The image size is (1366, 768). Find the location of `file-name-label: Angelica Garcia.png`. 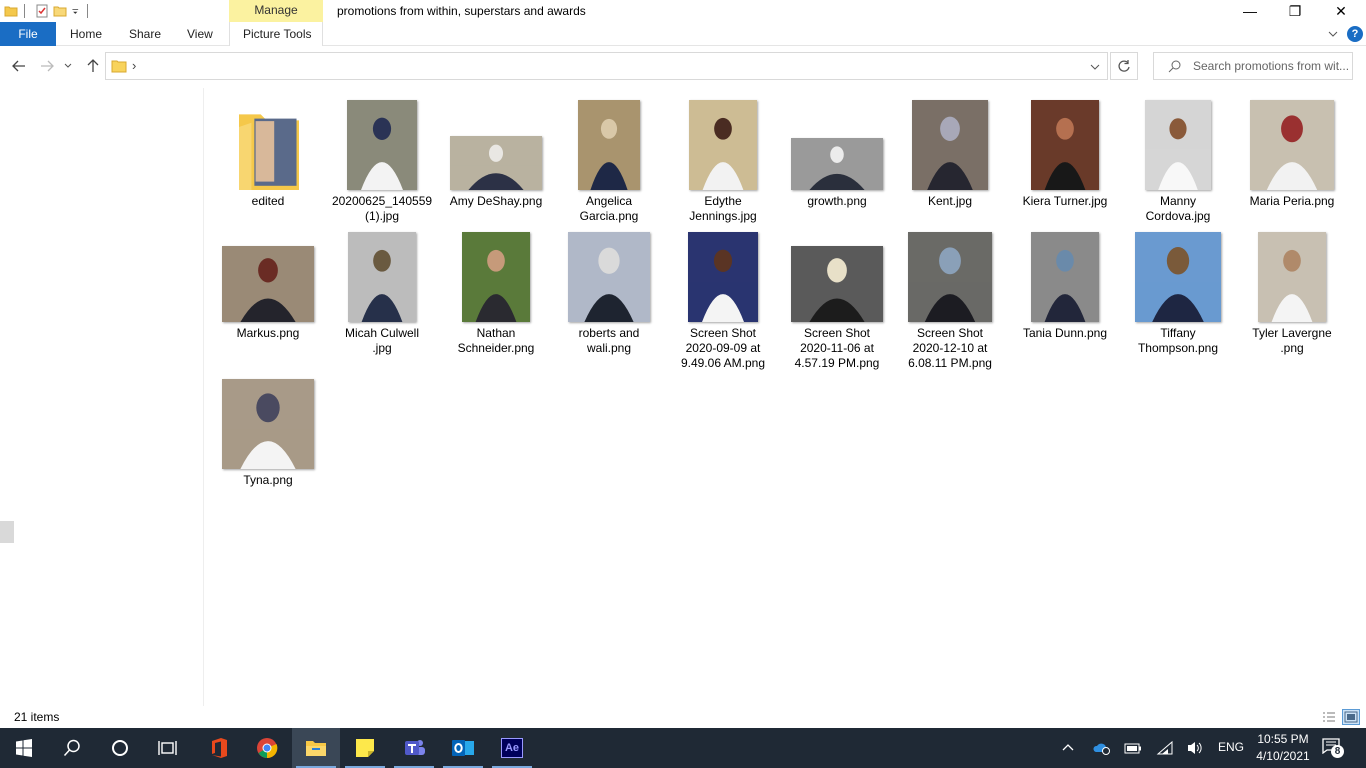

file-name-label: Angelica Garcia.png is located at coordinates (609, 208).